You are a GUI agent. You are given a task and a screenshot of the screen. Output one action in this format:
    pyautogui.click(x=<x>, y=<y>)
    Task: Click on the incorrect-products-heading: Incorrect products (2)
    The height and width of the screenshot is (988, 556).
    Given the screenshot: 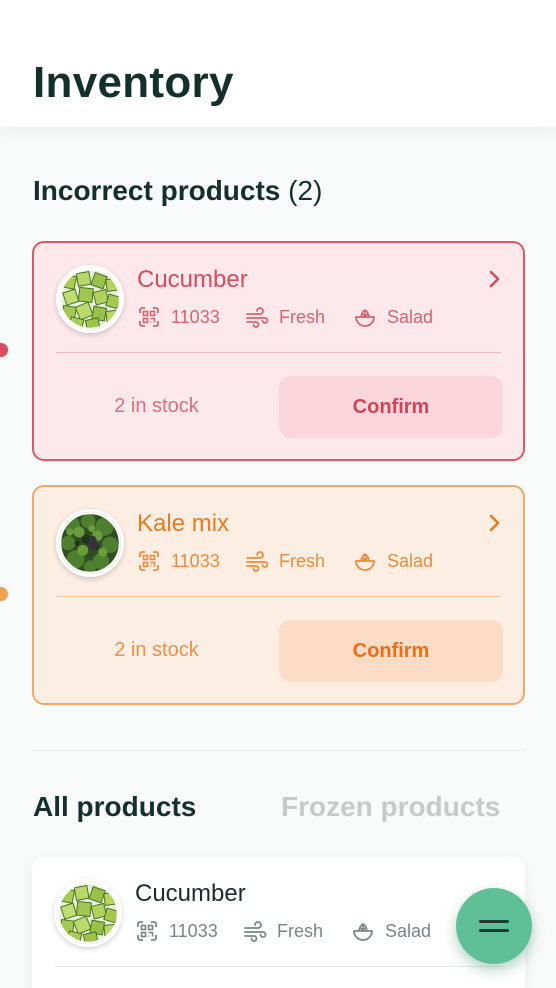 What is the action you would take?
    pyautogui.click(x=177, y=191)
    